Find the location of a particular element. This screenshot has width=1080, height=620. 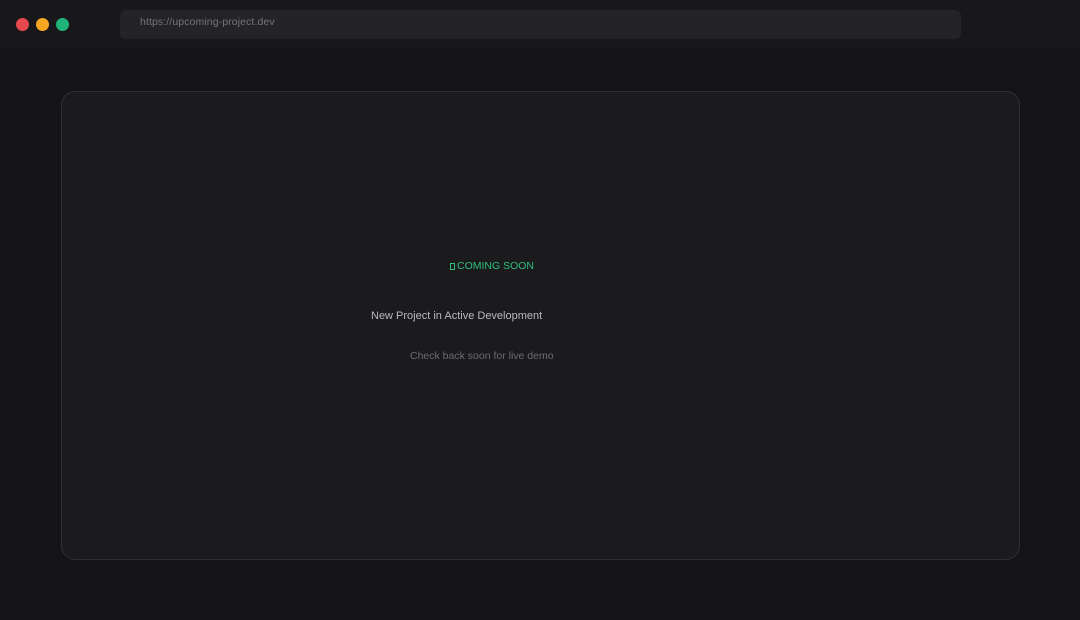

minimize-window-button is located at coordinates (42, 24).